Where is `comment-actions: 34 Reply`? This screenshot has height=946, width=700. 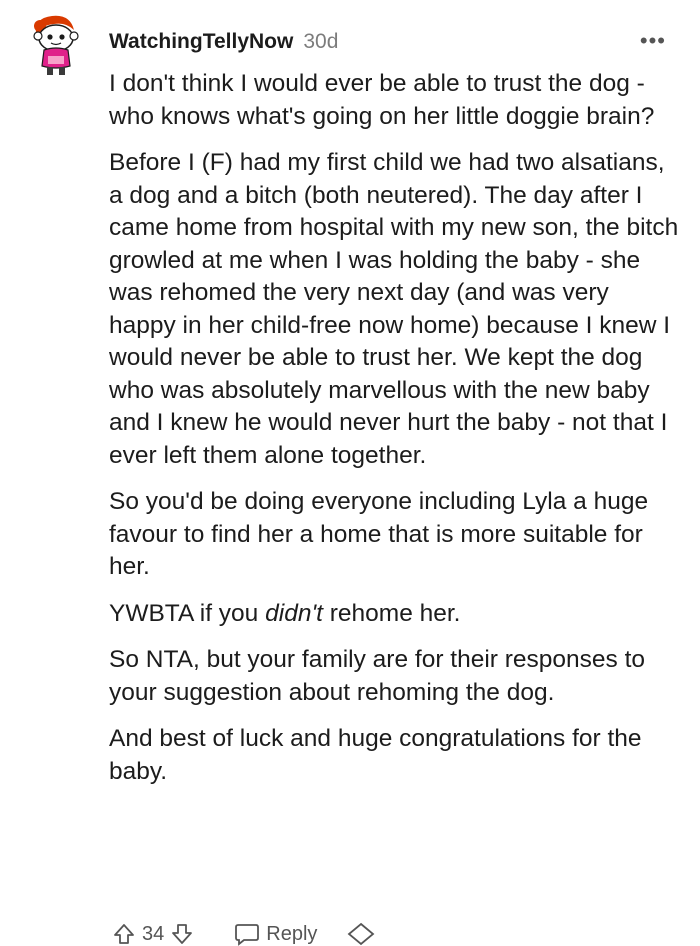 comment-actions: 34 Reply is located at coordinates (243, 934).